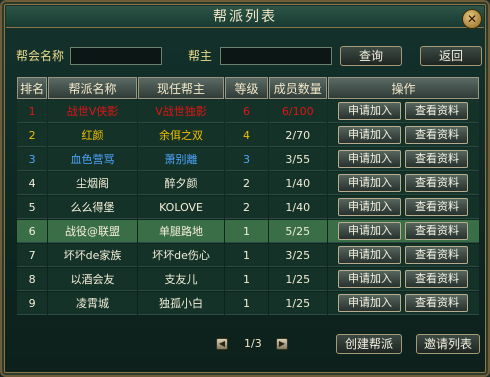 Image resolution: width=490 pixels, height=377 pixels. Describe the element at coordinates (32, 279) in the screenshot. I see `rank-cell: 8` at that location.